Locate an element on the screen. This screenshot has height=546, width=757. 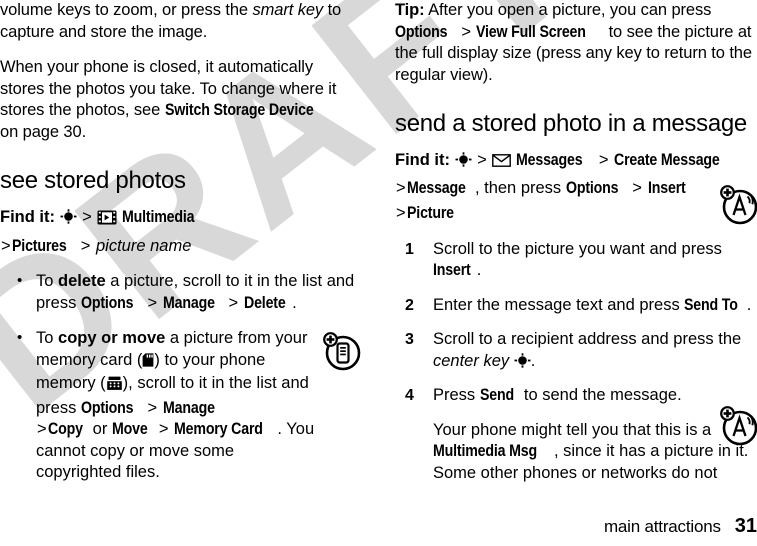
phone-memory-circle-icon is located at coordinates (341, 351).